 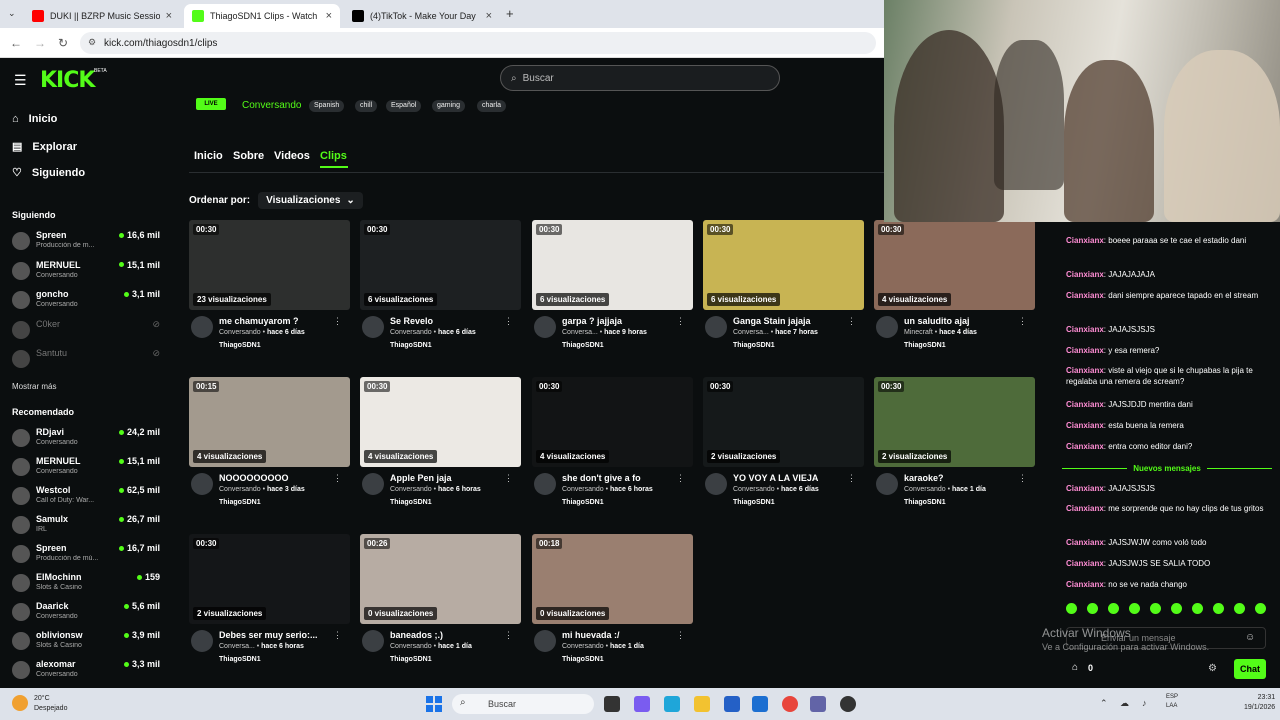 What do you see at coordinates (848, 704) in the screenshot?
I see `app-icon` at bounding box center [848, 704].